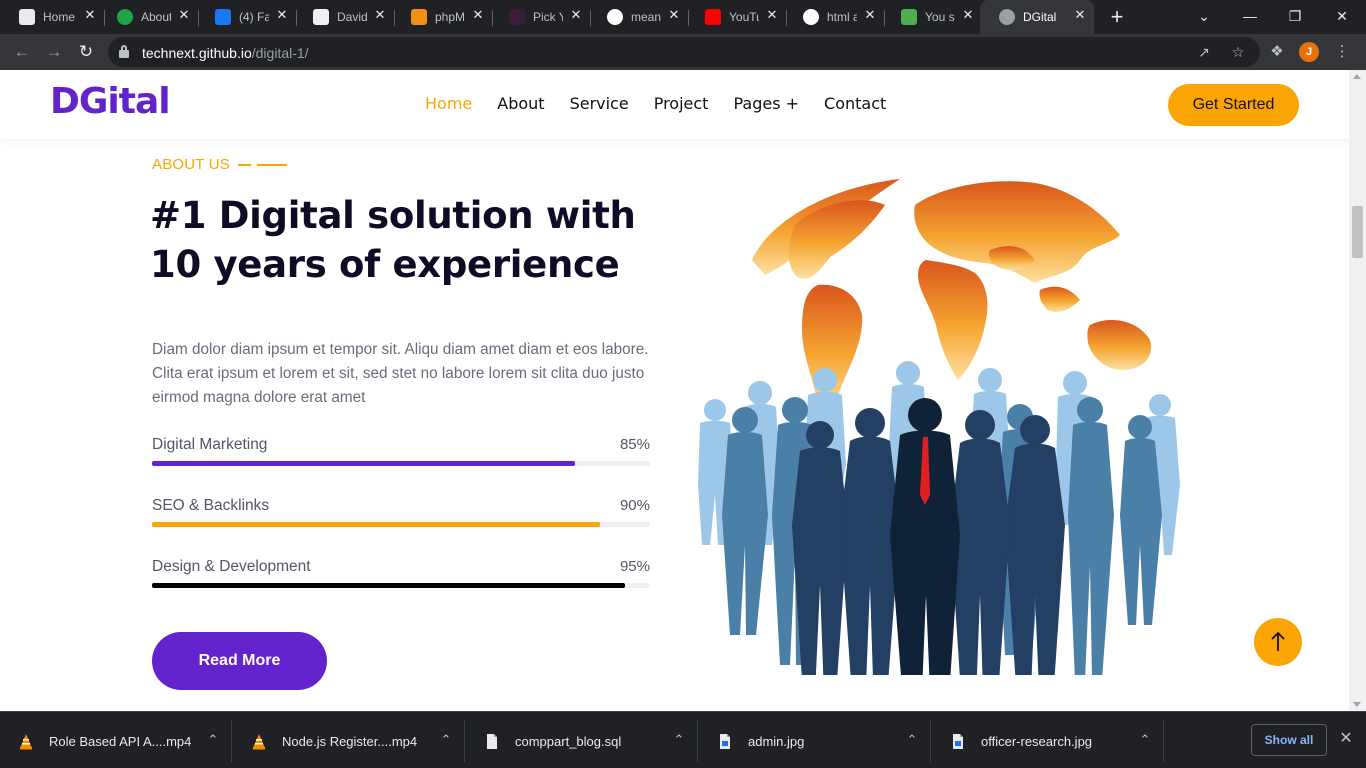 This screenshot has width=1366, height=768. What do you see at coordinates (321, 17) in the screenshot?
I see `github-favicon-icon` at bounding box center [321, 17].